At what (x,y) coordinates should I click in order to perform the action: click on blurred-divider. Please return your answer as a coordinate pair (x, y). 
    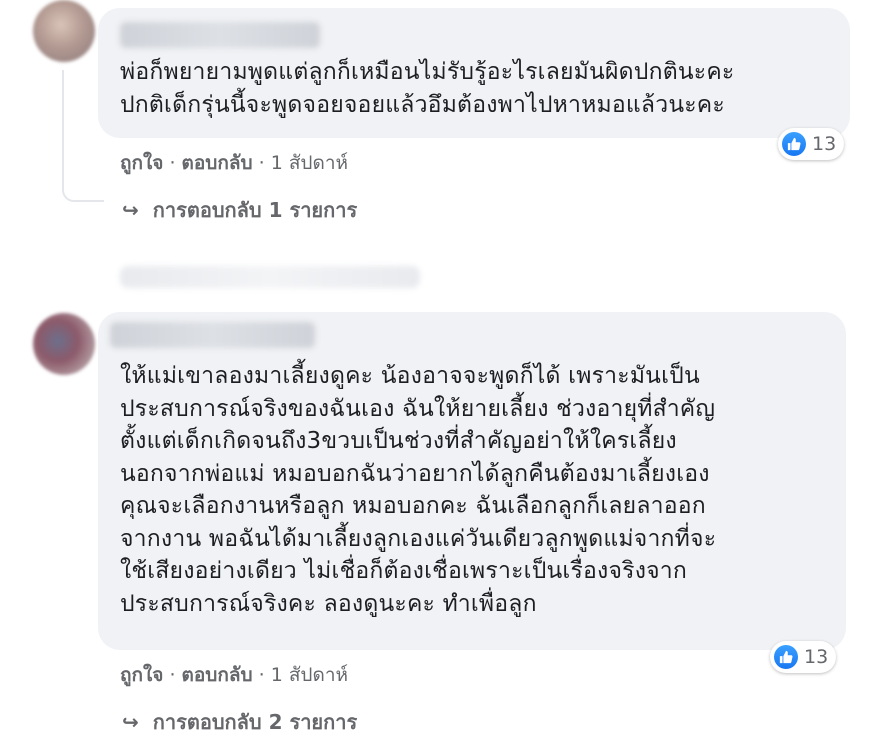
    Looking at the image, I should click on (270, 277).